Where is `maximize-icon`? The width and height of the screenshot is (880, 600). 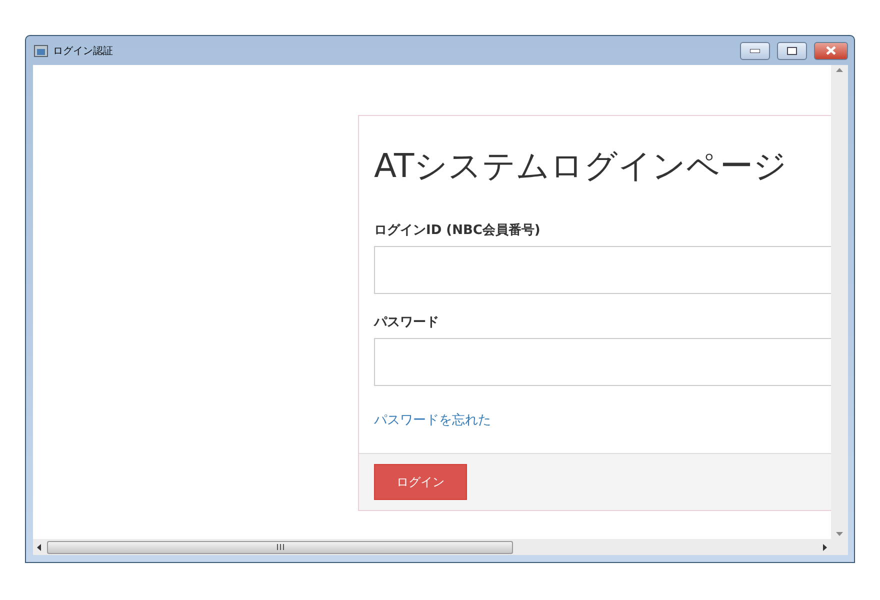 maximize-icon is located at coordinates (792, 50).